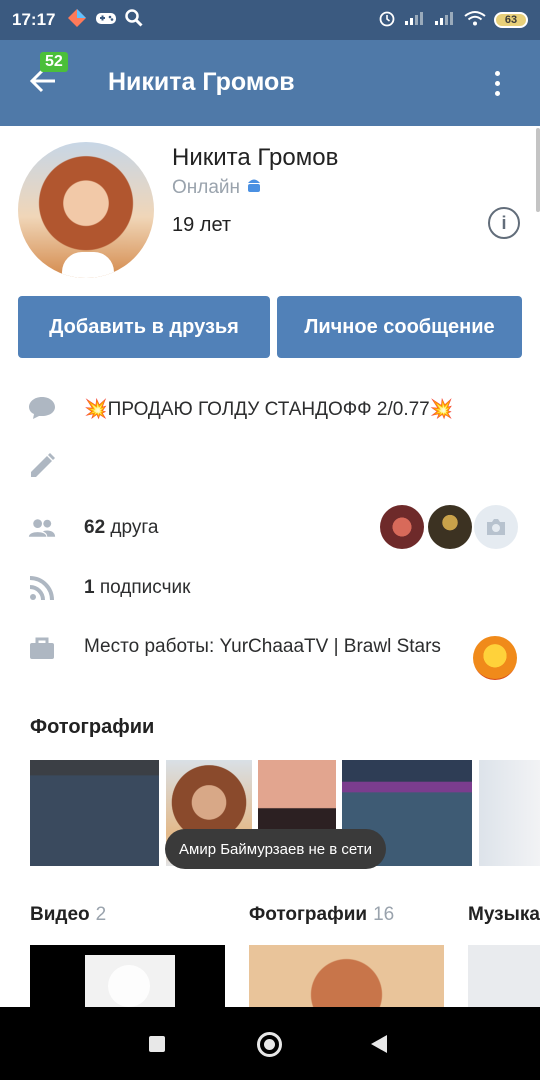 The height and width of the screenshot is (1080, 540). Describe the element at coordinates (42, 408) in the screenshot. I see `comment-icon` at that location.